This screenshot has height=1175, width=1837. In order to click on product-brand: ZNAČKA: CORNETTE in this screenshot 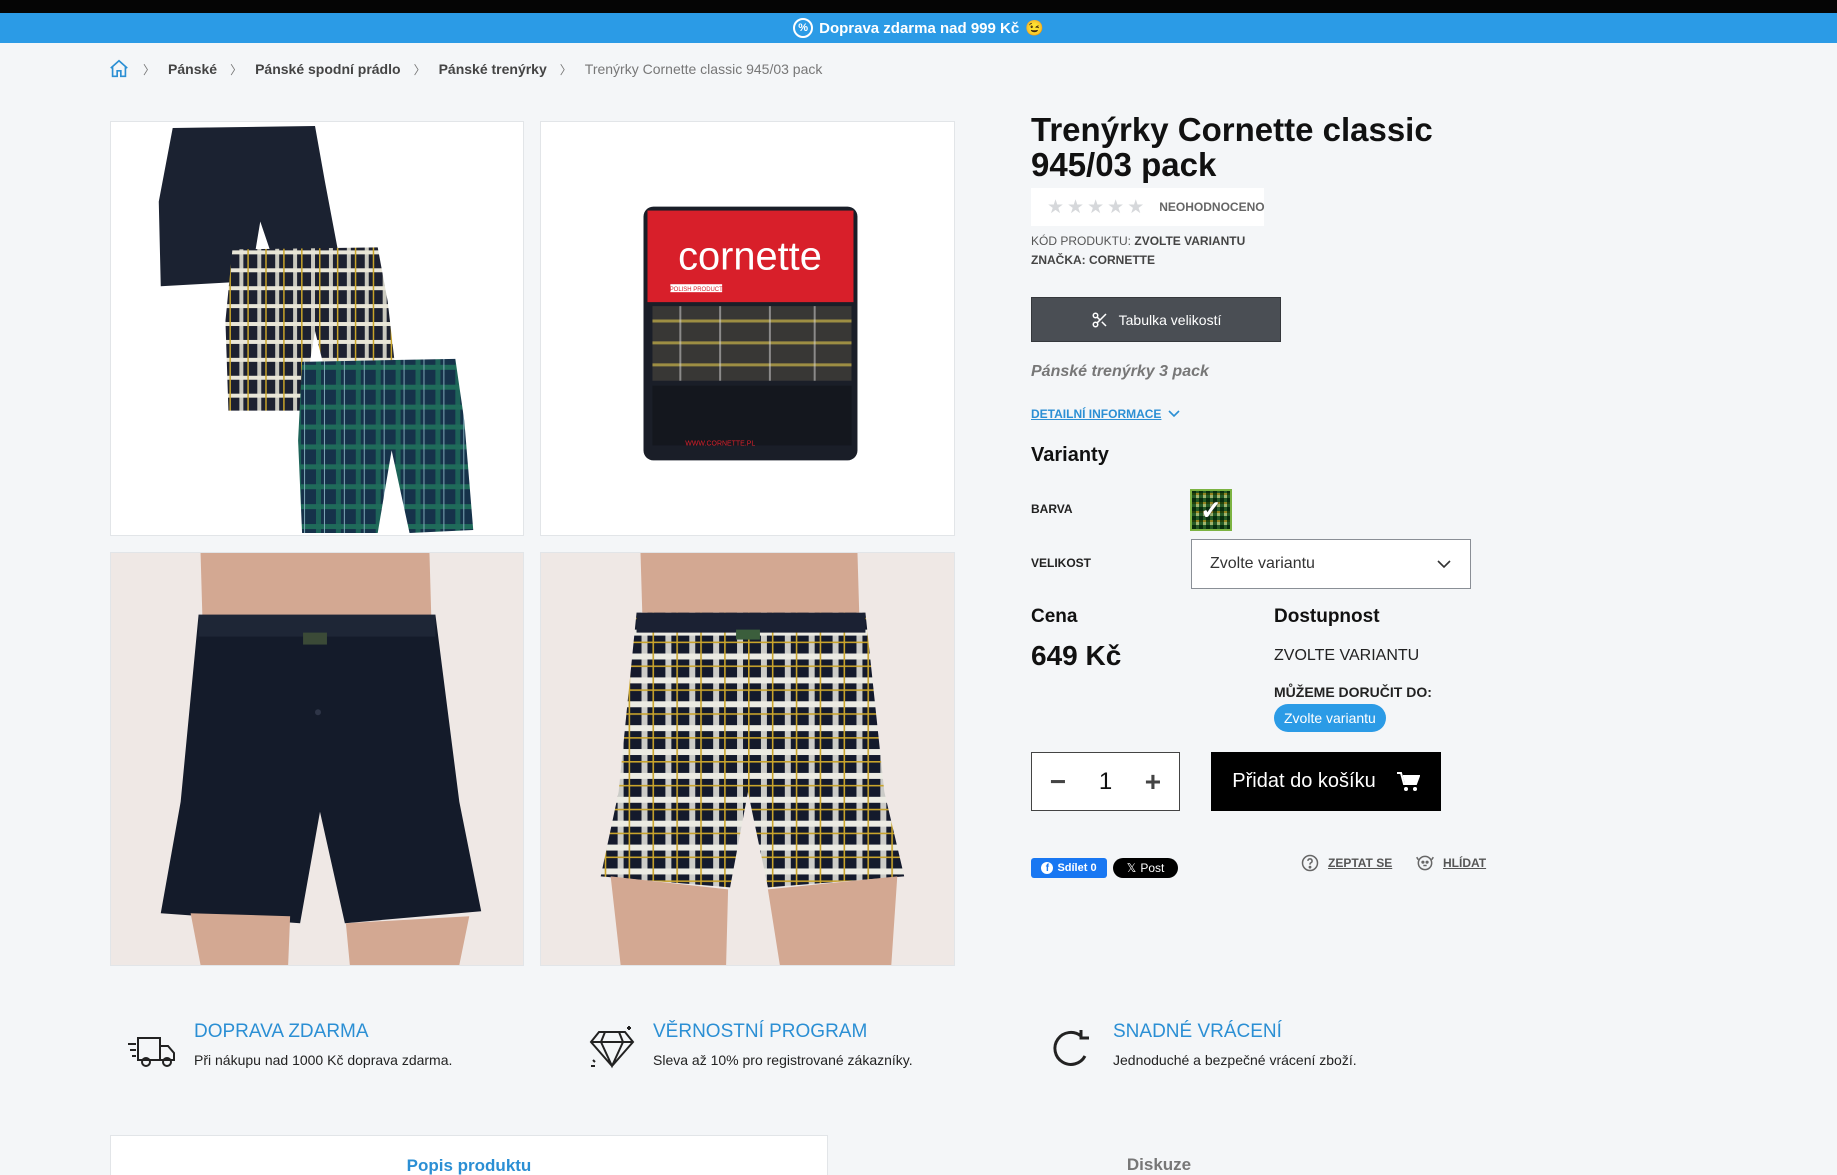, I will do `click(1093, 260)`.